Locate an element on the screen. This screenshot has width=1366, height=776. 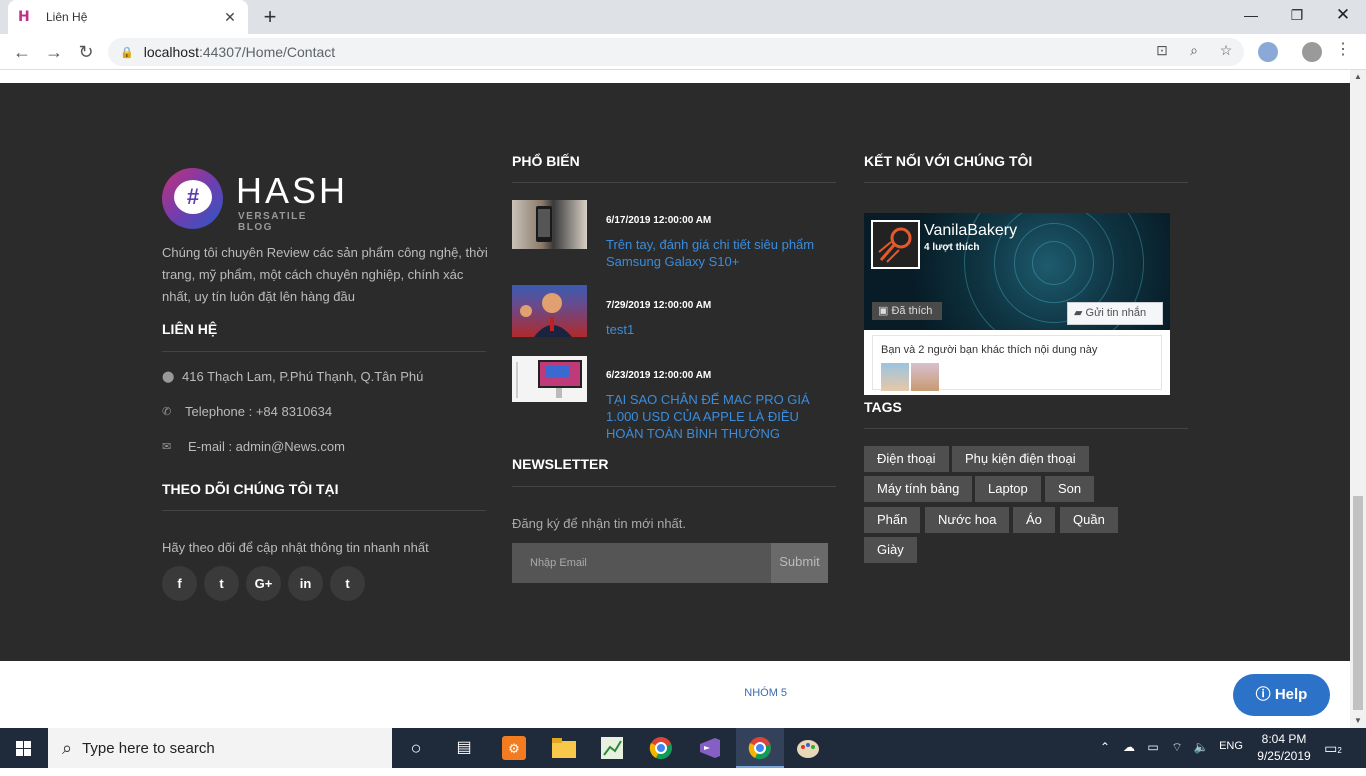
back-icon: ← is located at coordinates (22, 52).